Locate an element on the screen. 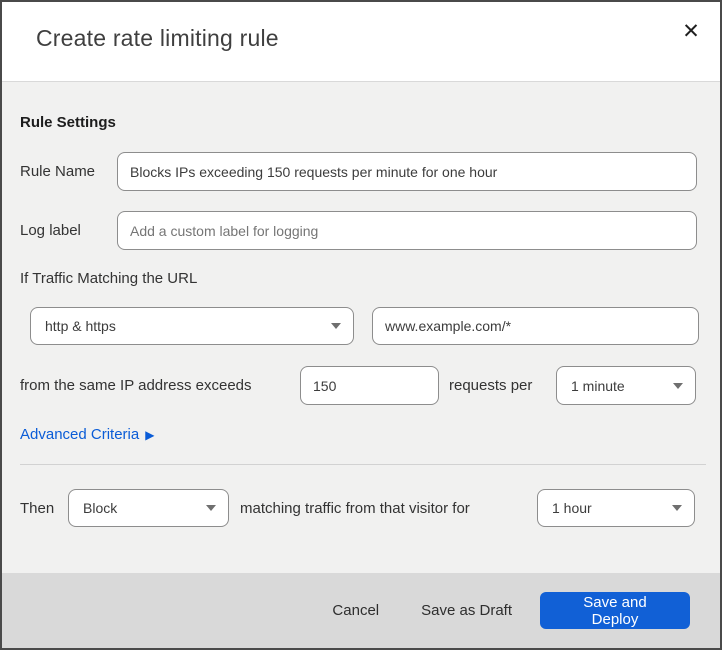 This screenshot has width=722, height=650. threshold-text-before: from the same IP address exceeds is located at coordinates (136, 385).